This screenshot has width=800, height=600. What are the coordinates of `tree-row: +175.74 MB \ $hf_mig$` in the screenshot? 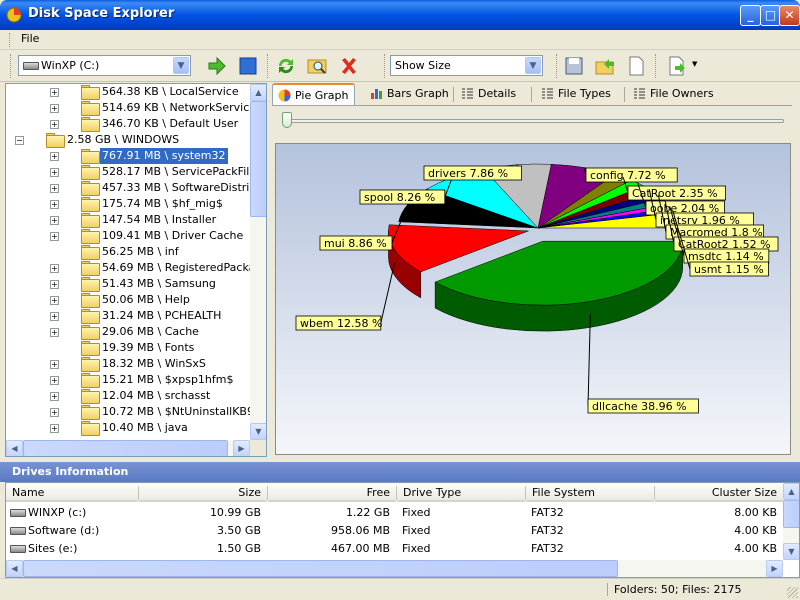 It's located at (127, 204).